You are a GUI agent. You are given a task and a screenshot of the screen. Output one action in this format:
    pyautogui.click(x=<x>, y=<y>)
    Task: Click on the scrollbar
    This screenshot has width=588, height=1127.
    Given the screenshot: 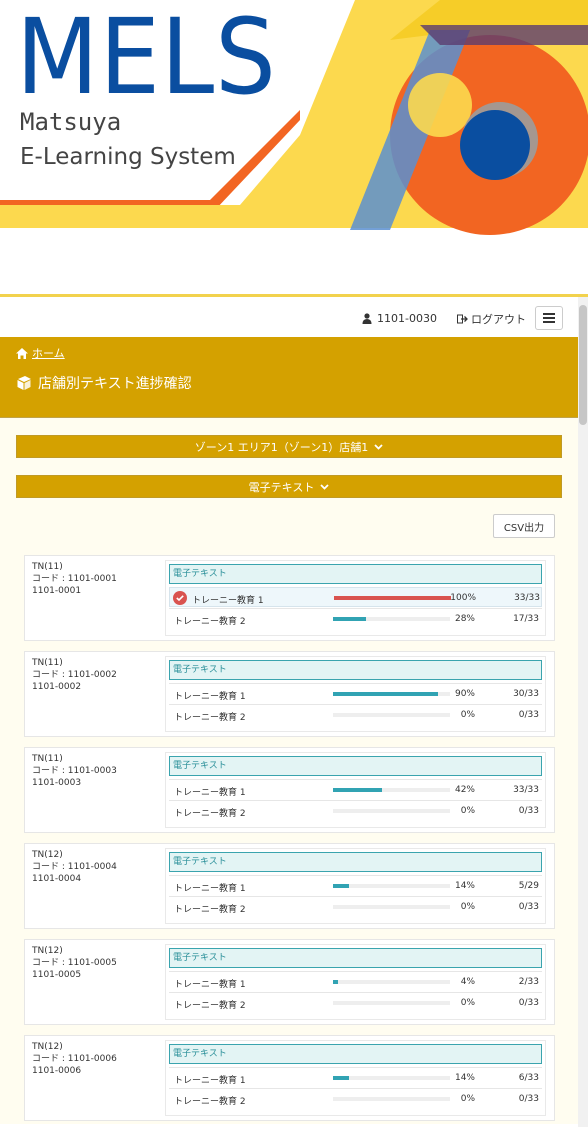 What is the action you would take?
    pyautogui.click(x=583, y=712)
    